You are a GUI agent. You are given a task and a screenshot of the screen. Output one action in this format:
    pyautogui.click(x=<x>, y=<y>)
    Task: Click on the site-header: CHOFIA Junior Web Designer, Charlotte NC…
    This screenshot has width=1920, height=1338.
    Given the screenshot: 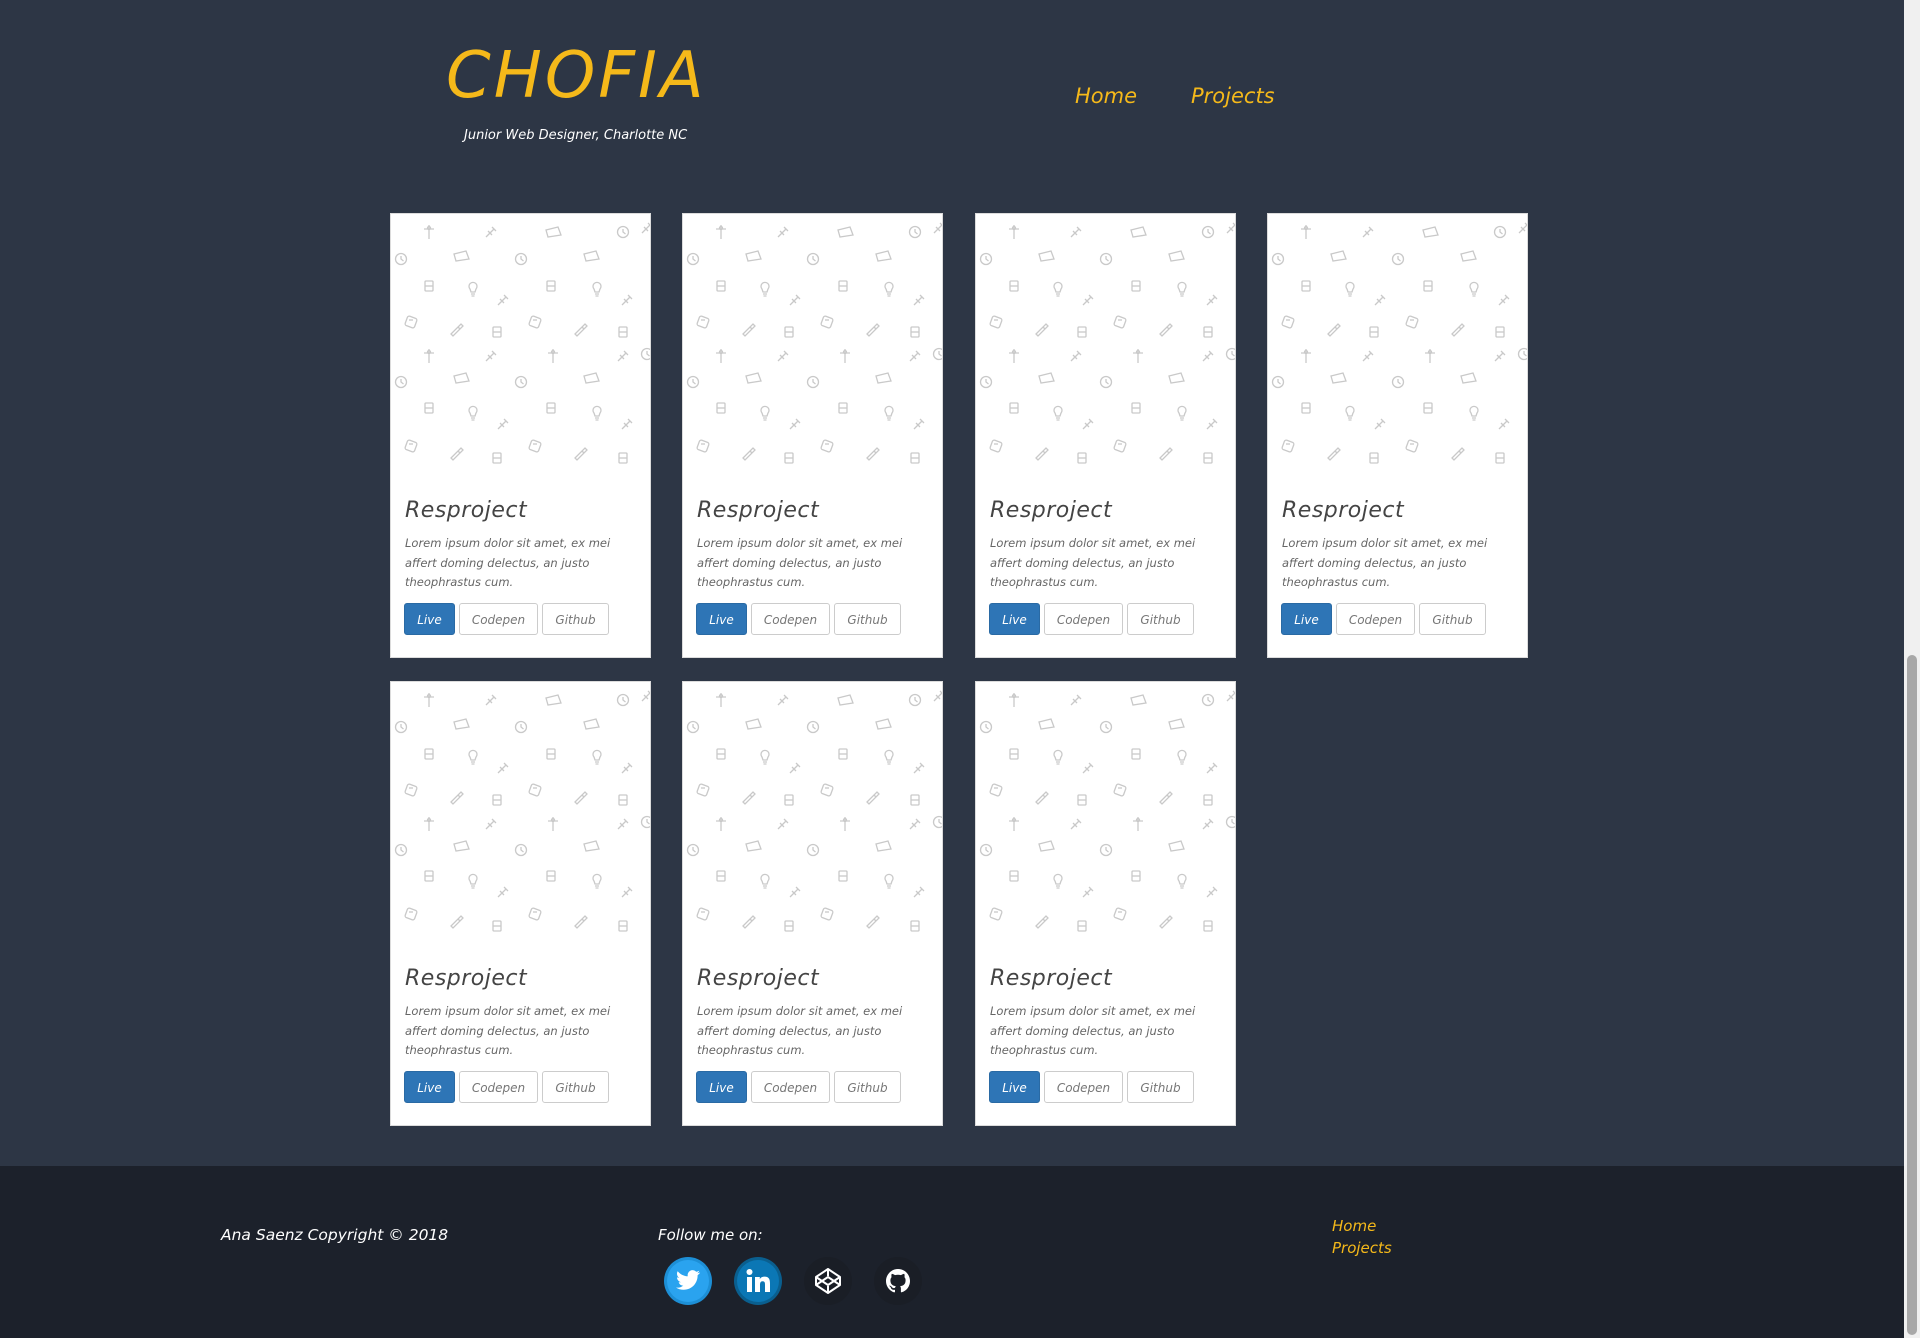 What is the action you would take?
    pyautogui.click(x=952, y=100)
    